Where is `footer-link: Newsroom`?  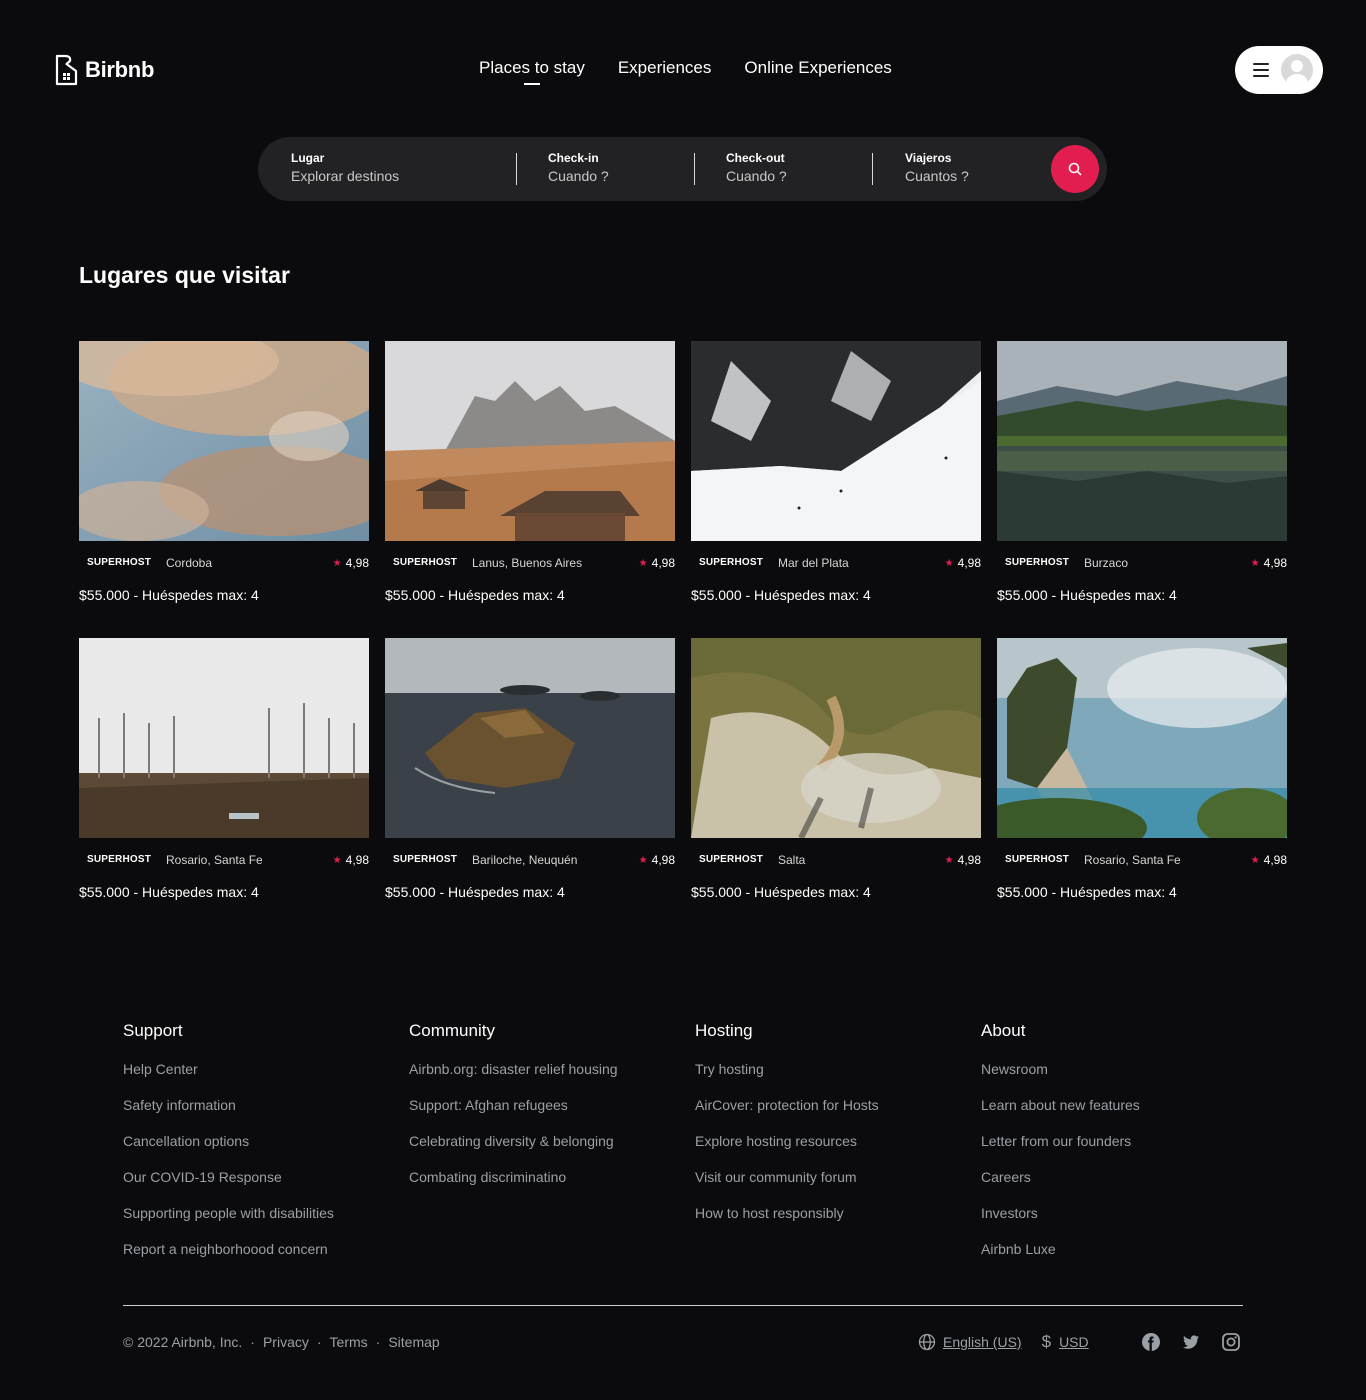
footer-link: Newsroom is located at coordinates (1060, 1069).